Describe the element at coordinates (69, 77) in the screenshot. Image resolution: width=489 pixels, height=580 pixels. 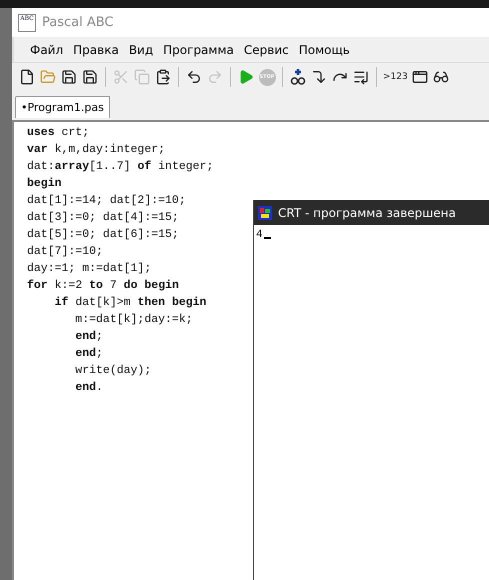
I see `save-icon` at that location.